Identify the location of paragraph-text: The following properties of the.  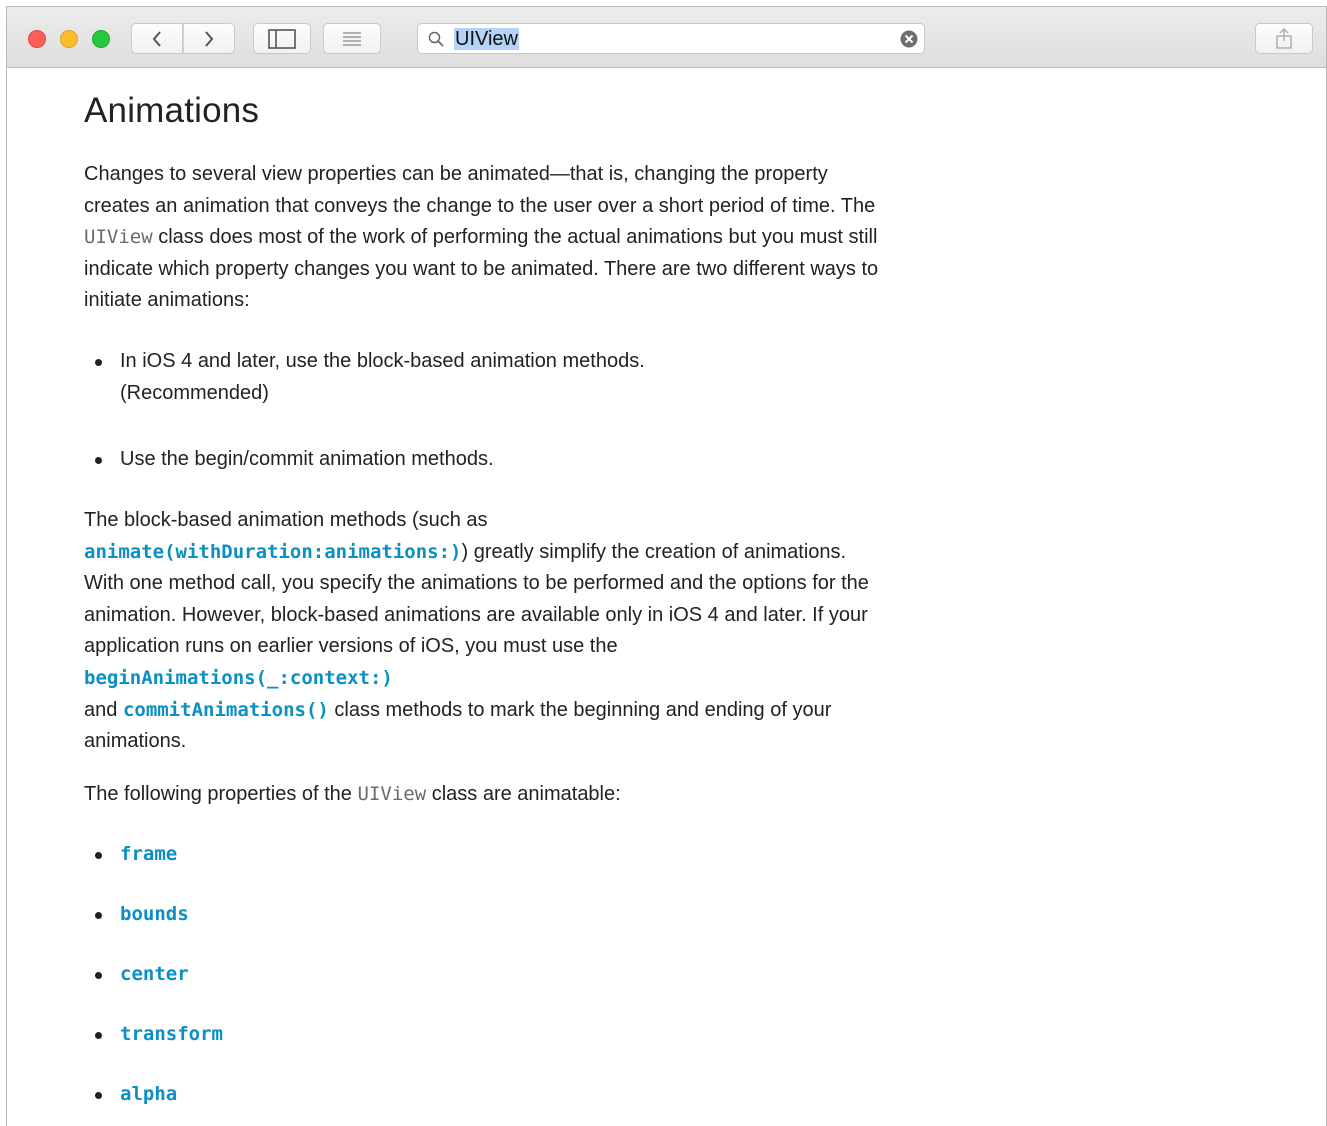
(221, 794).